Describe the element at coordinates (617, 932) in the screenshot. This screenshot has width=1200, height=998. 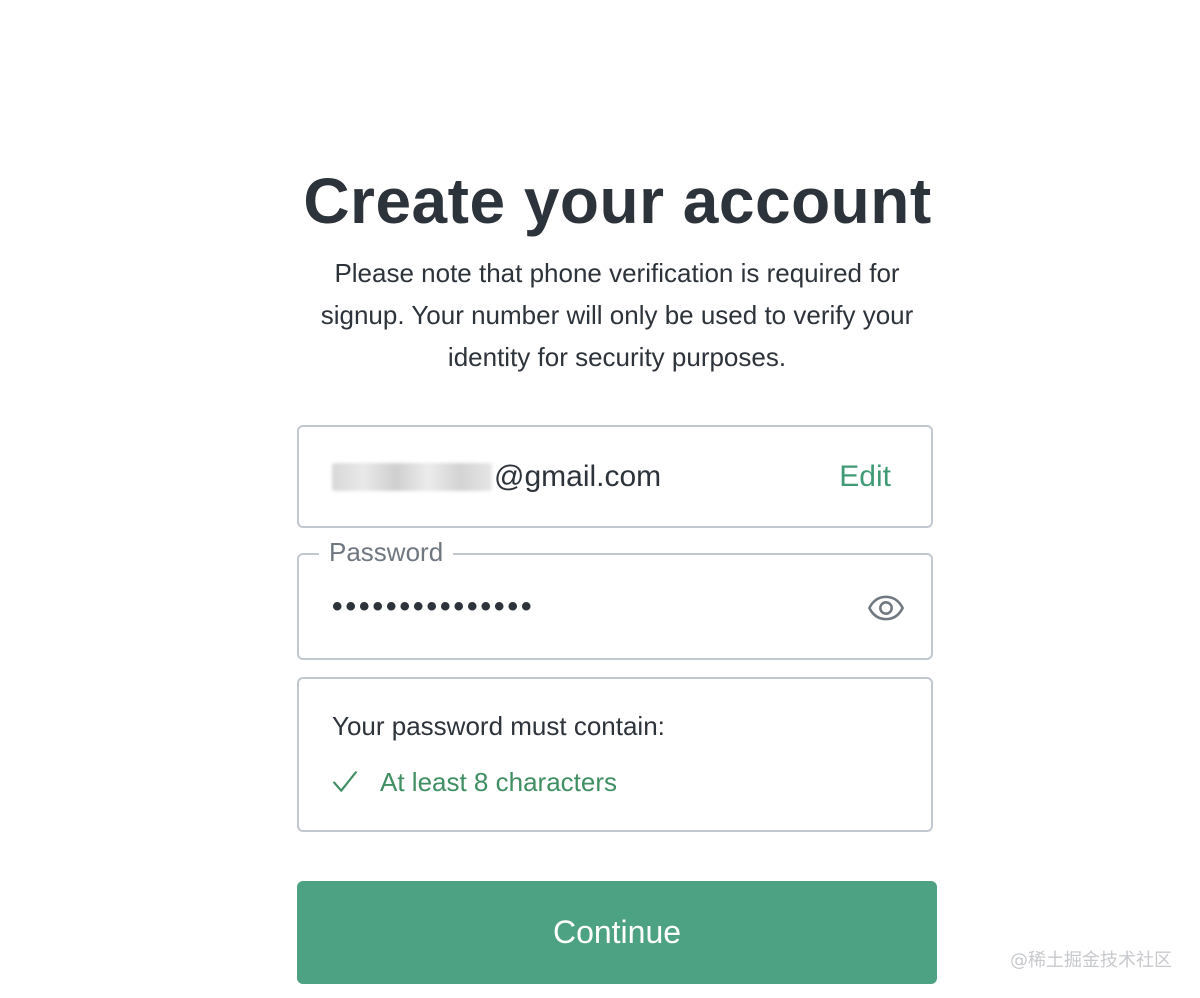
I see `continue-button: Continue` at that location.